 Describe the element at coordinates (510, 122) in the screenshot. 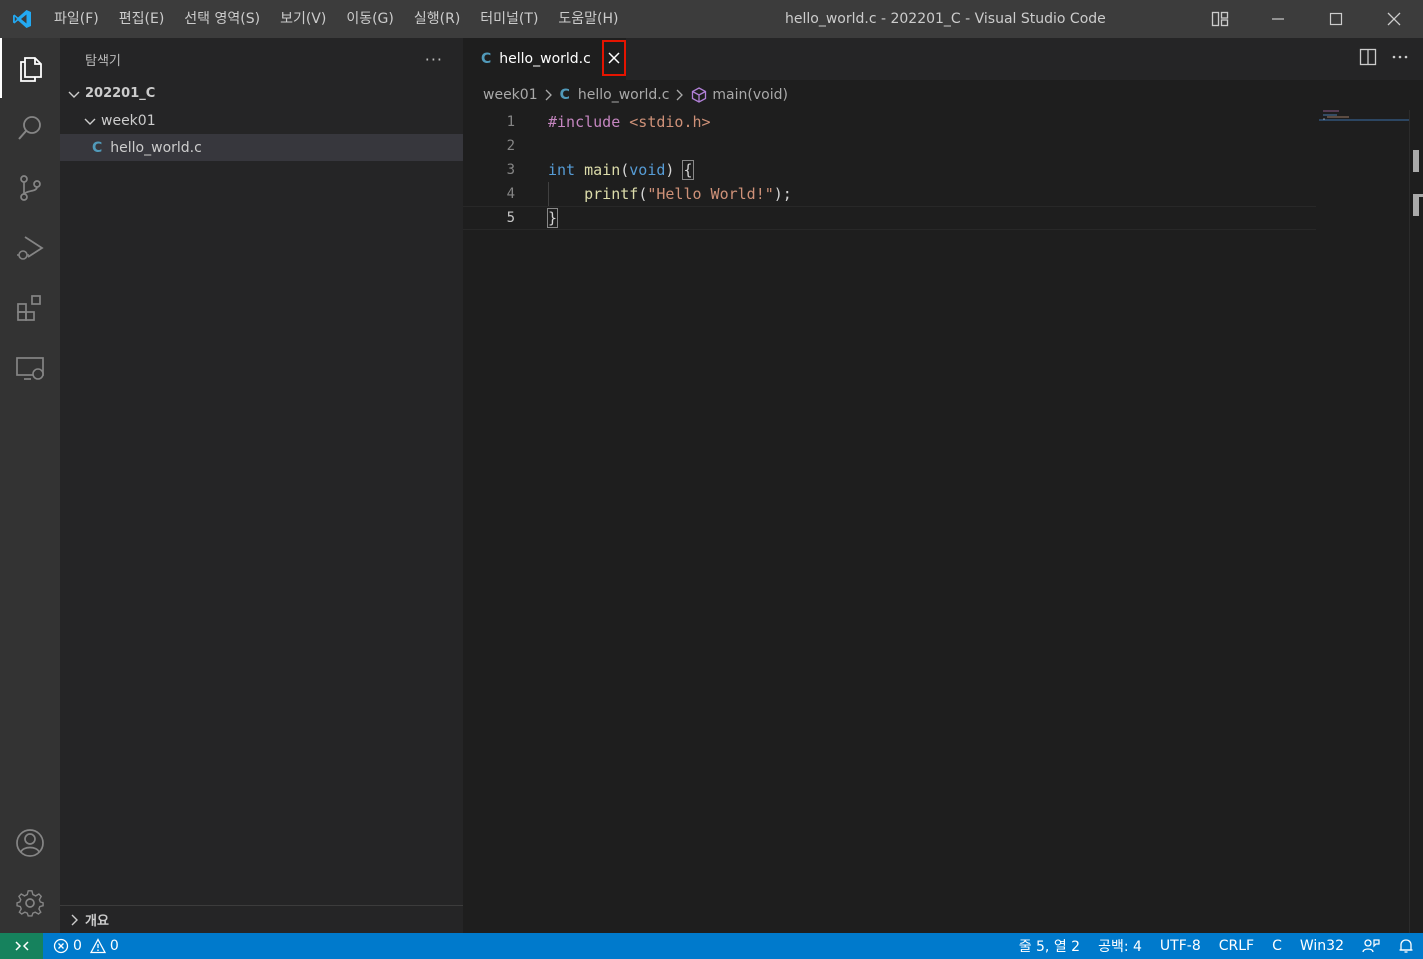

I see `line-number: 1` at that location.